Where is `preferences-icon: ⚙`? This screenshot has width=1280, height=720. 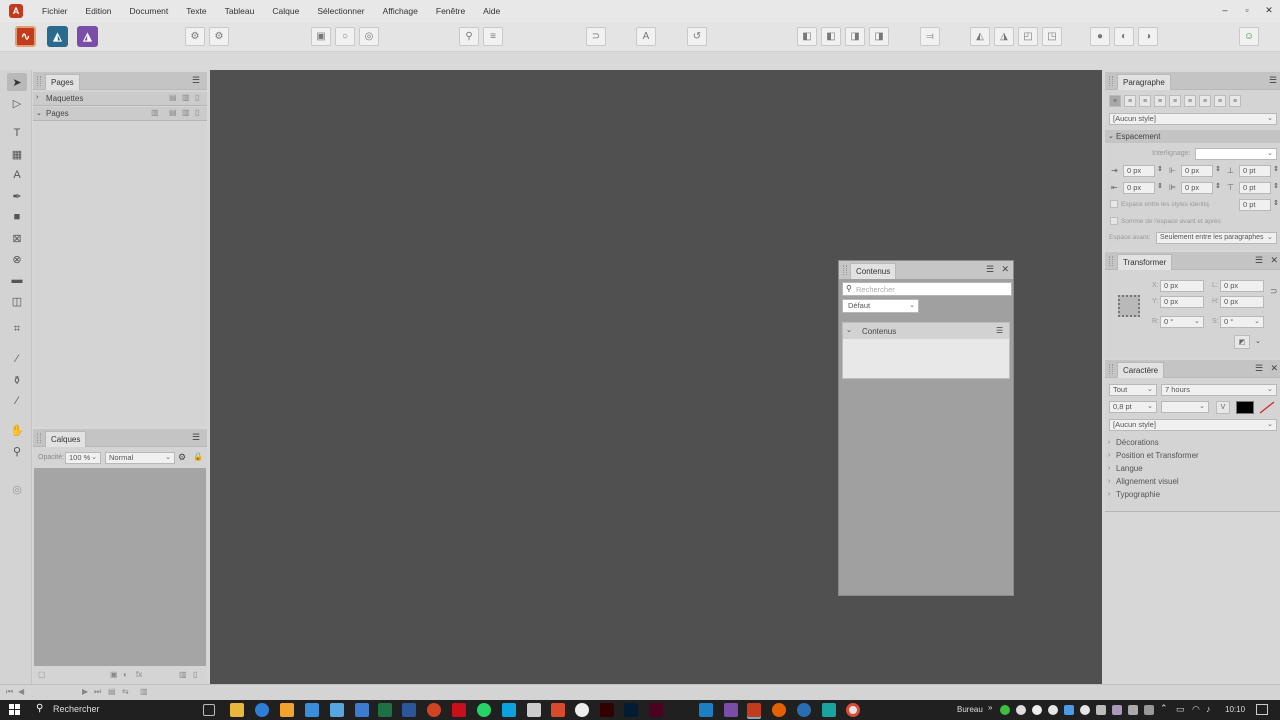
preferences-icon: ⚙ is located at coordinates (219, 36).